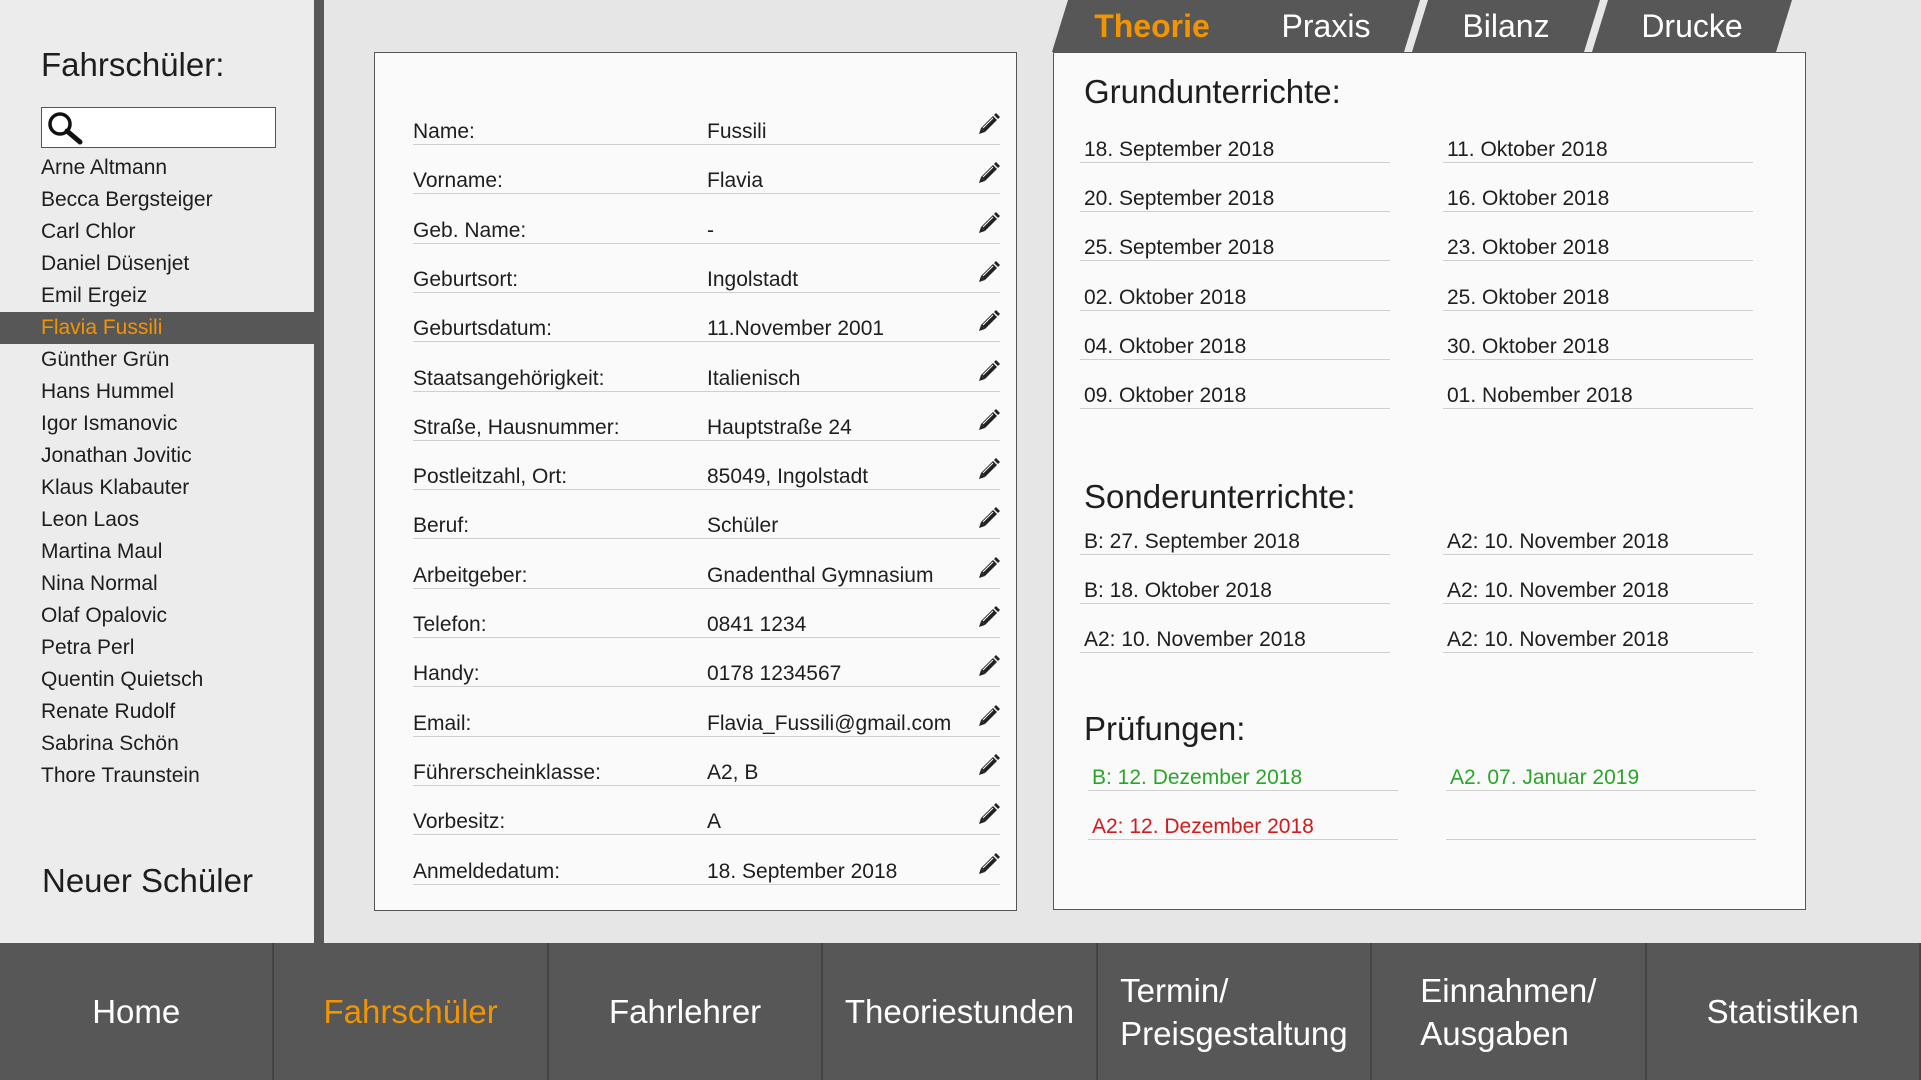 The width and height of the screenshot is (1921, 1080). What do you see at coordinates (1212, 91) in the screenshot?
I see `grundunterrichte-title: Grundunterrichte:` at bounding box center [1212, 91].